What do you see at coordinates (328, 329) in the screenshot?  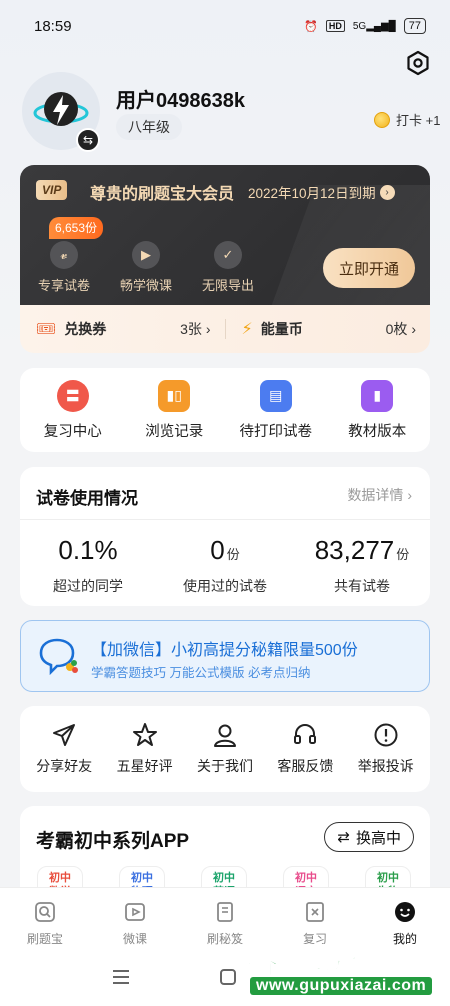 I see `energy-coin-entry: ⚡ 能量币 0枚 ›` at bounding box center [328, 329].